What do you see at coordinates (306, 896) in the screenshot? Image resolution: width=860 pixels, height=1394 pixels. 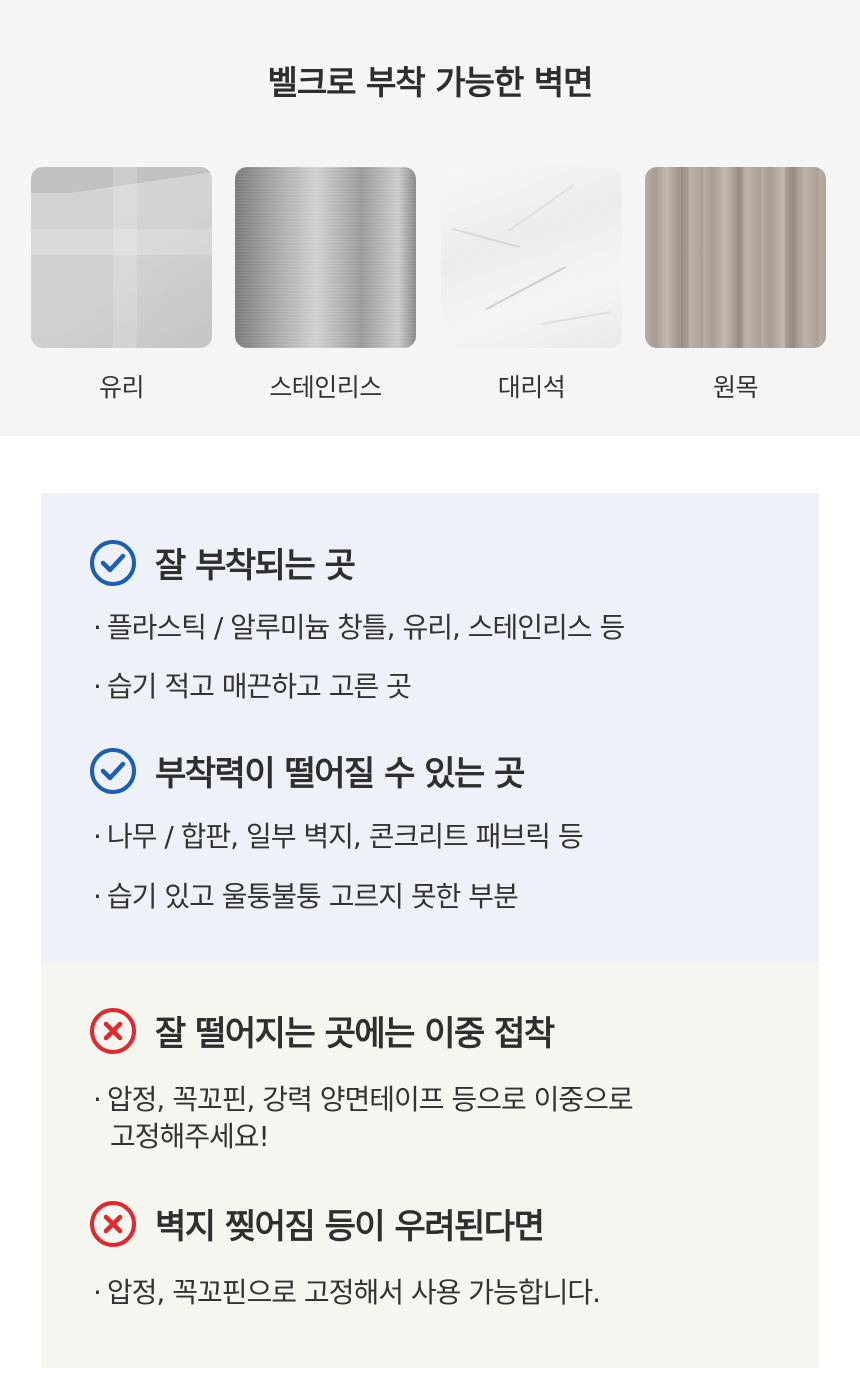 I see `weak-bullet-2: · 습기 있고 울퉁불퉁 고르지 못한 부분` at bounding box center [306, 896].